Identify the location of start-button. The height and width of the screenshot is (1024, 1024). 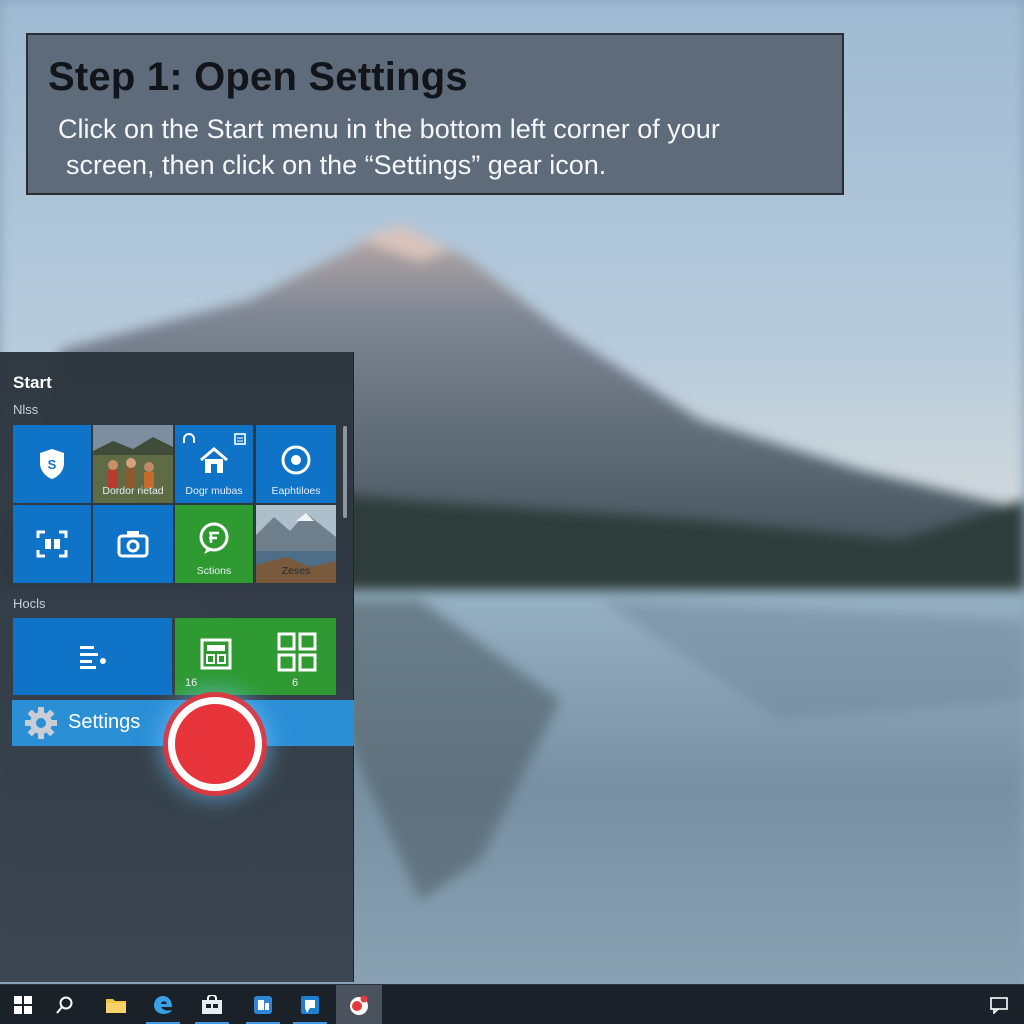
(23, 1004).